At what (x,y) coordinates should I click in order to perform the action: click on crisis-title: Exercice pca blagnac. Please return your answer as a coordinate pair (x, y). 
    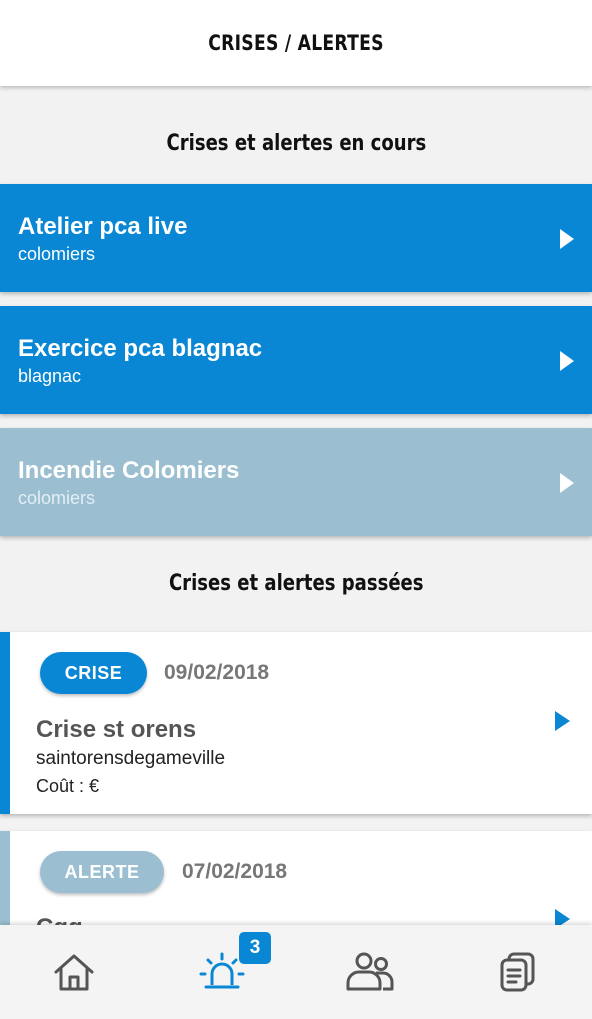
    Looking at the image, I should click on (140, 348).